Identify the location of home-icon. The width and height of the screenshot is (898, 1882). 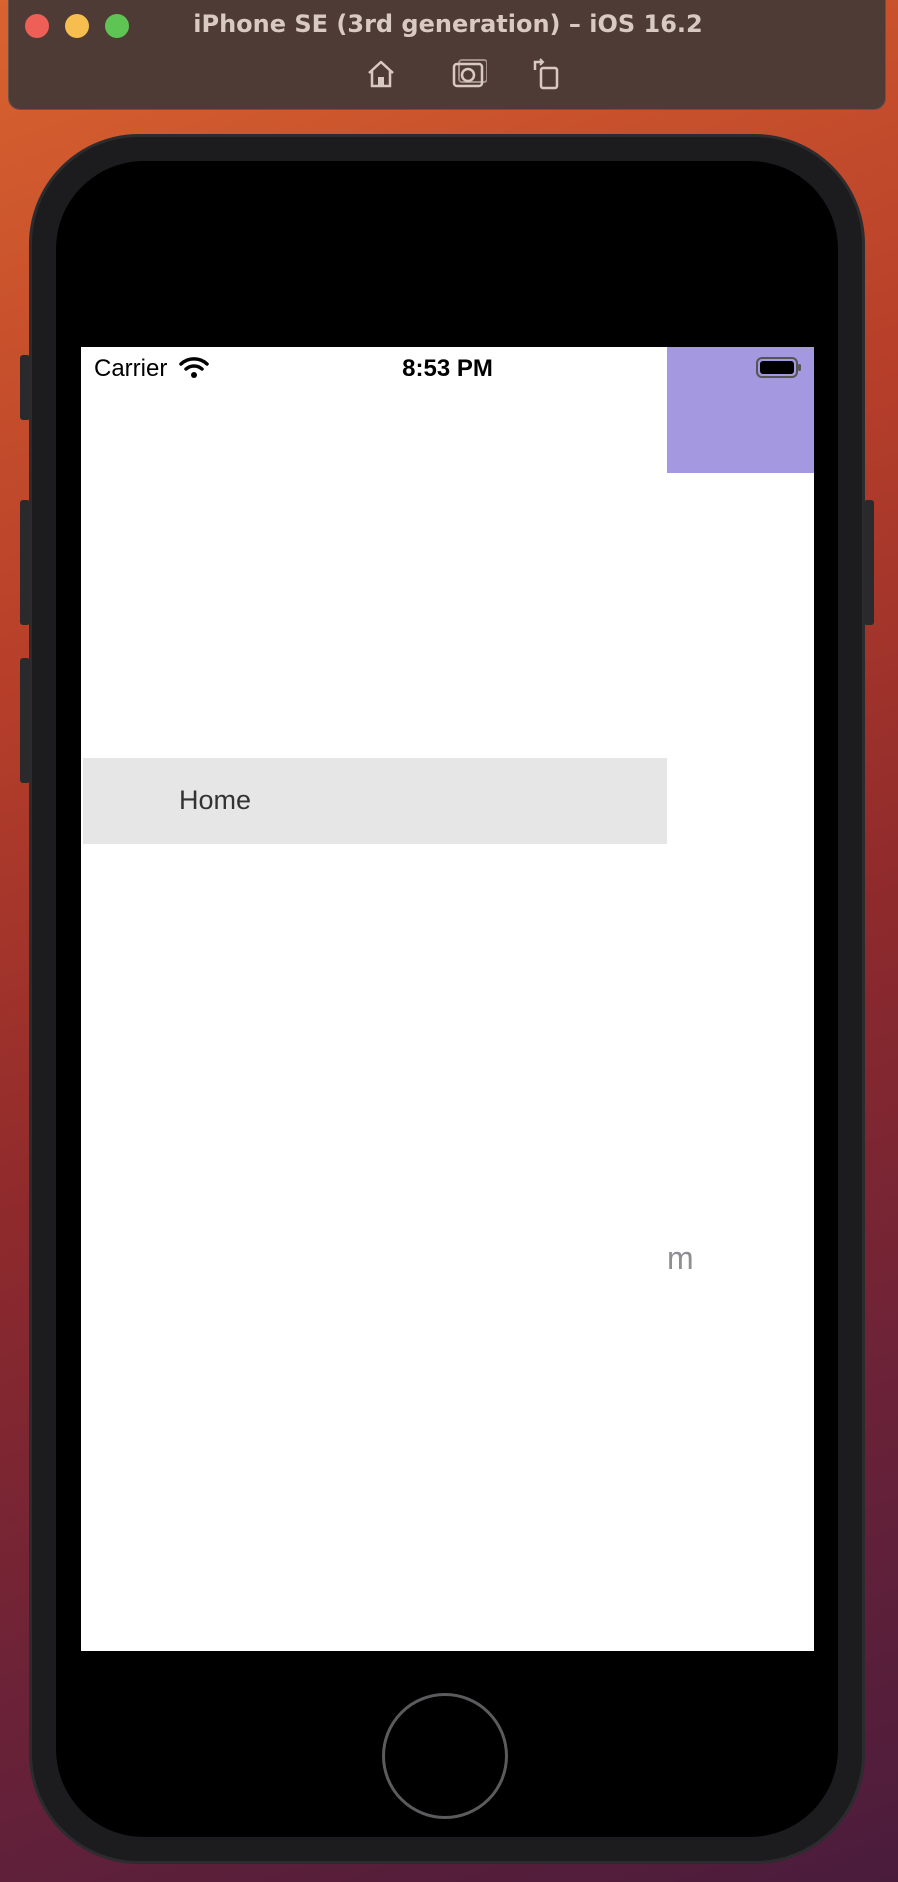
(381, 74).